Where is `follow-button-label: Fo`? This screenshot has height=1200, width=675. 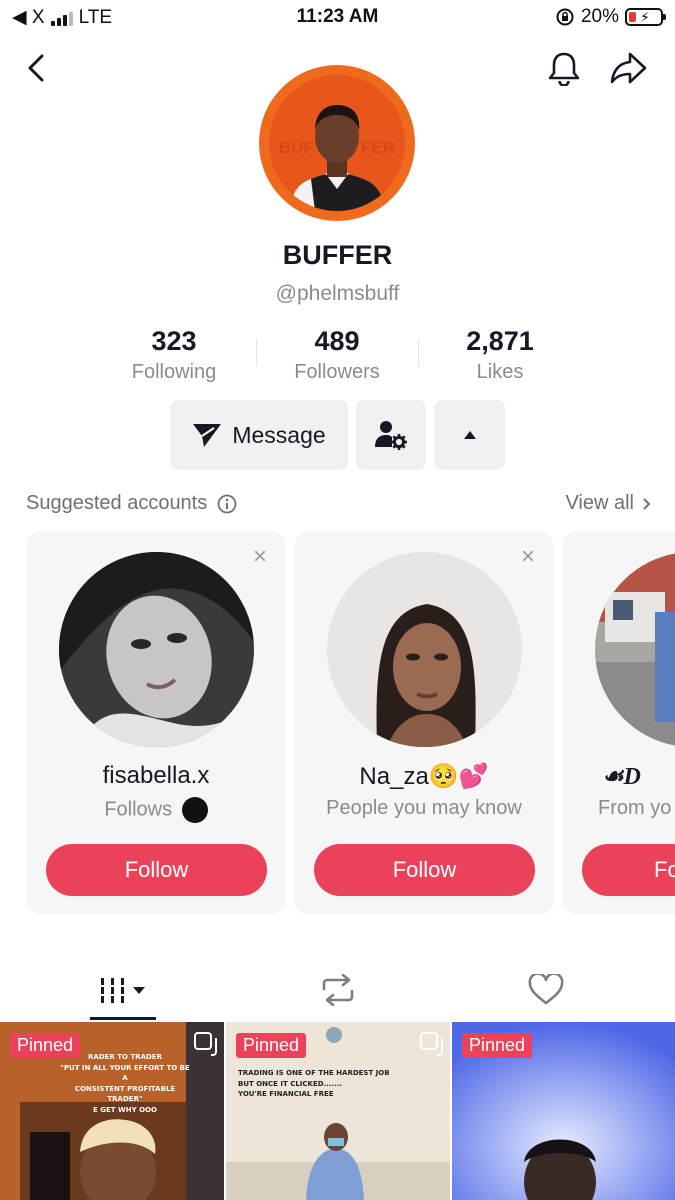 follow-button-label: Fo is located at coordinates (664, 869).